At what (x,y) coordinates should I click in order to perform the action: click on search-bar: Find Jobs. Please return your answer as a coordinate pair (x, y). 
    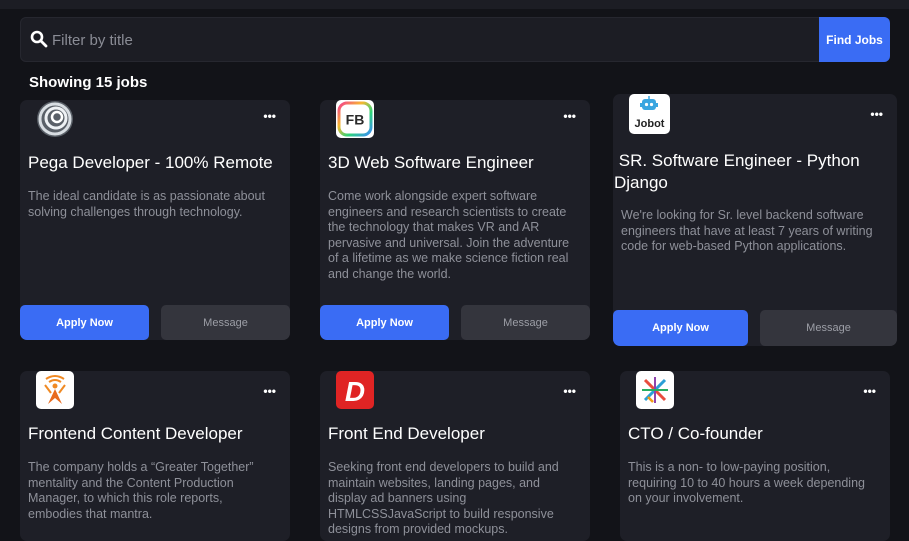
    Looking at the image, I should click on (455, 39).